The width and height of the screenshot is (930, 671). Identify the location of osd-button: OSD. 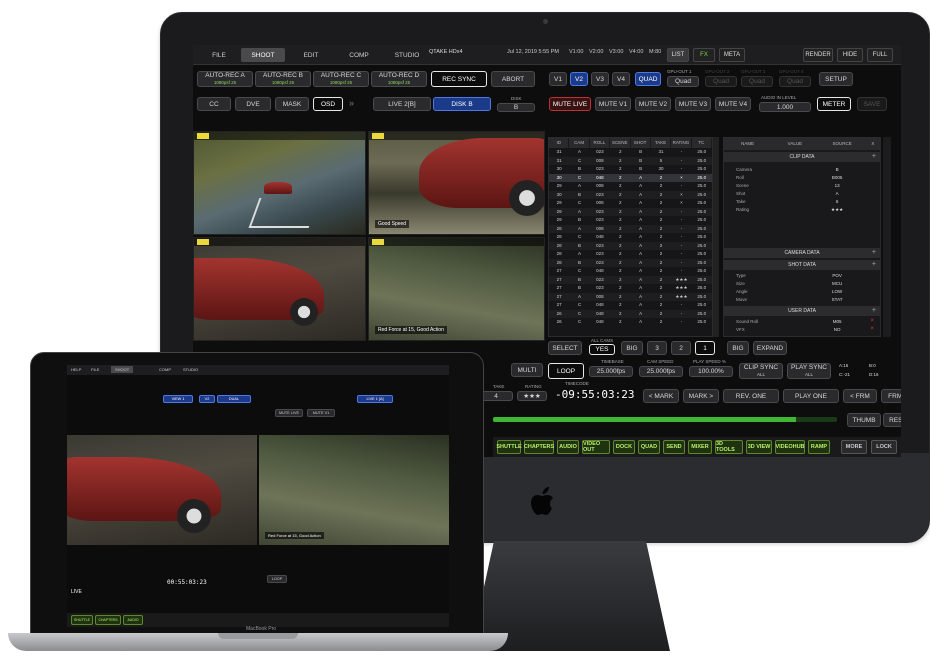
(328, 104).